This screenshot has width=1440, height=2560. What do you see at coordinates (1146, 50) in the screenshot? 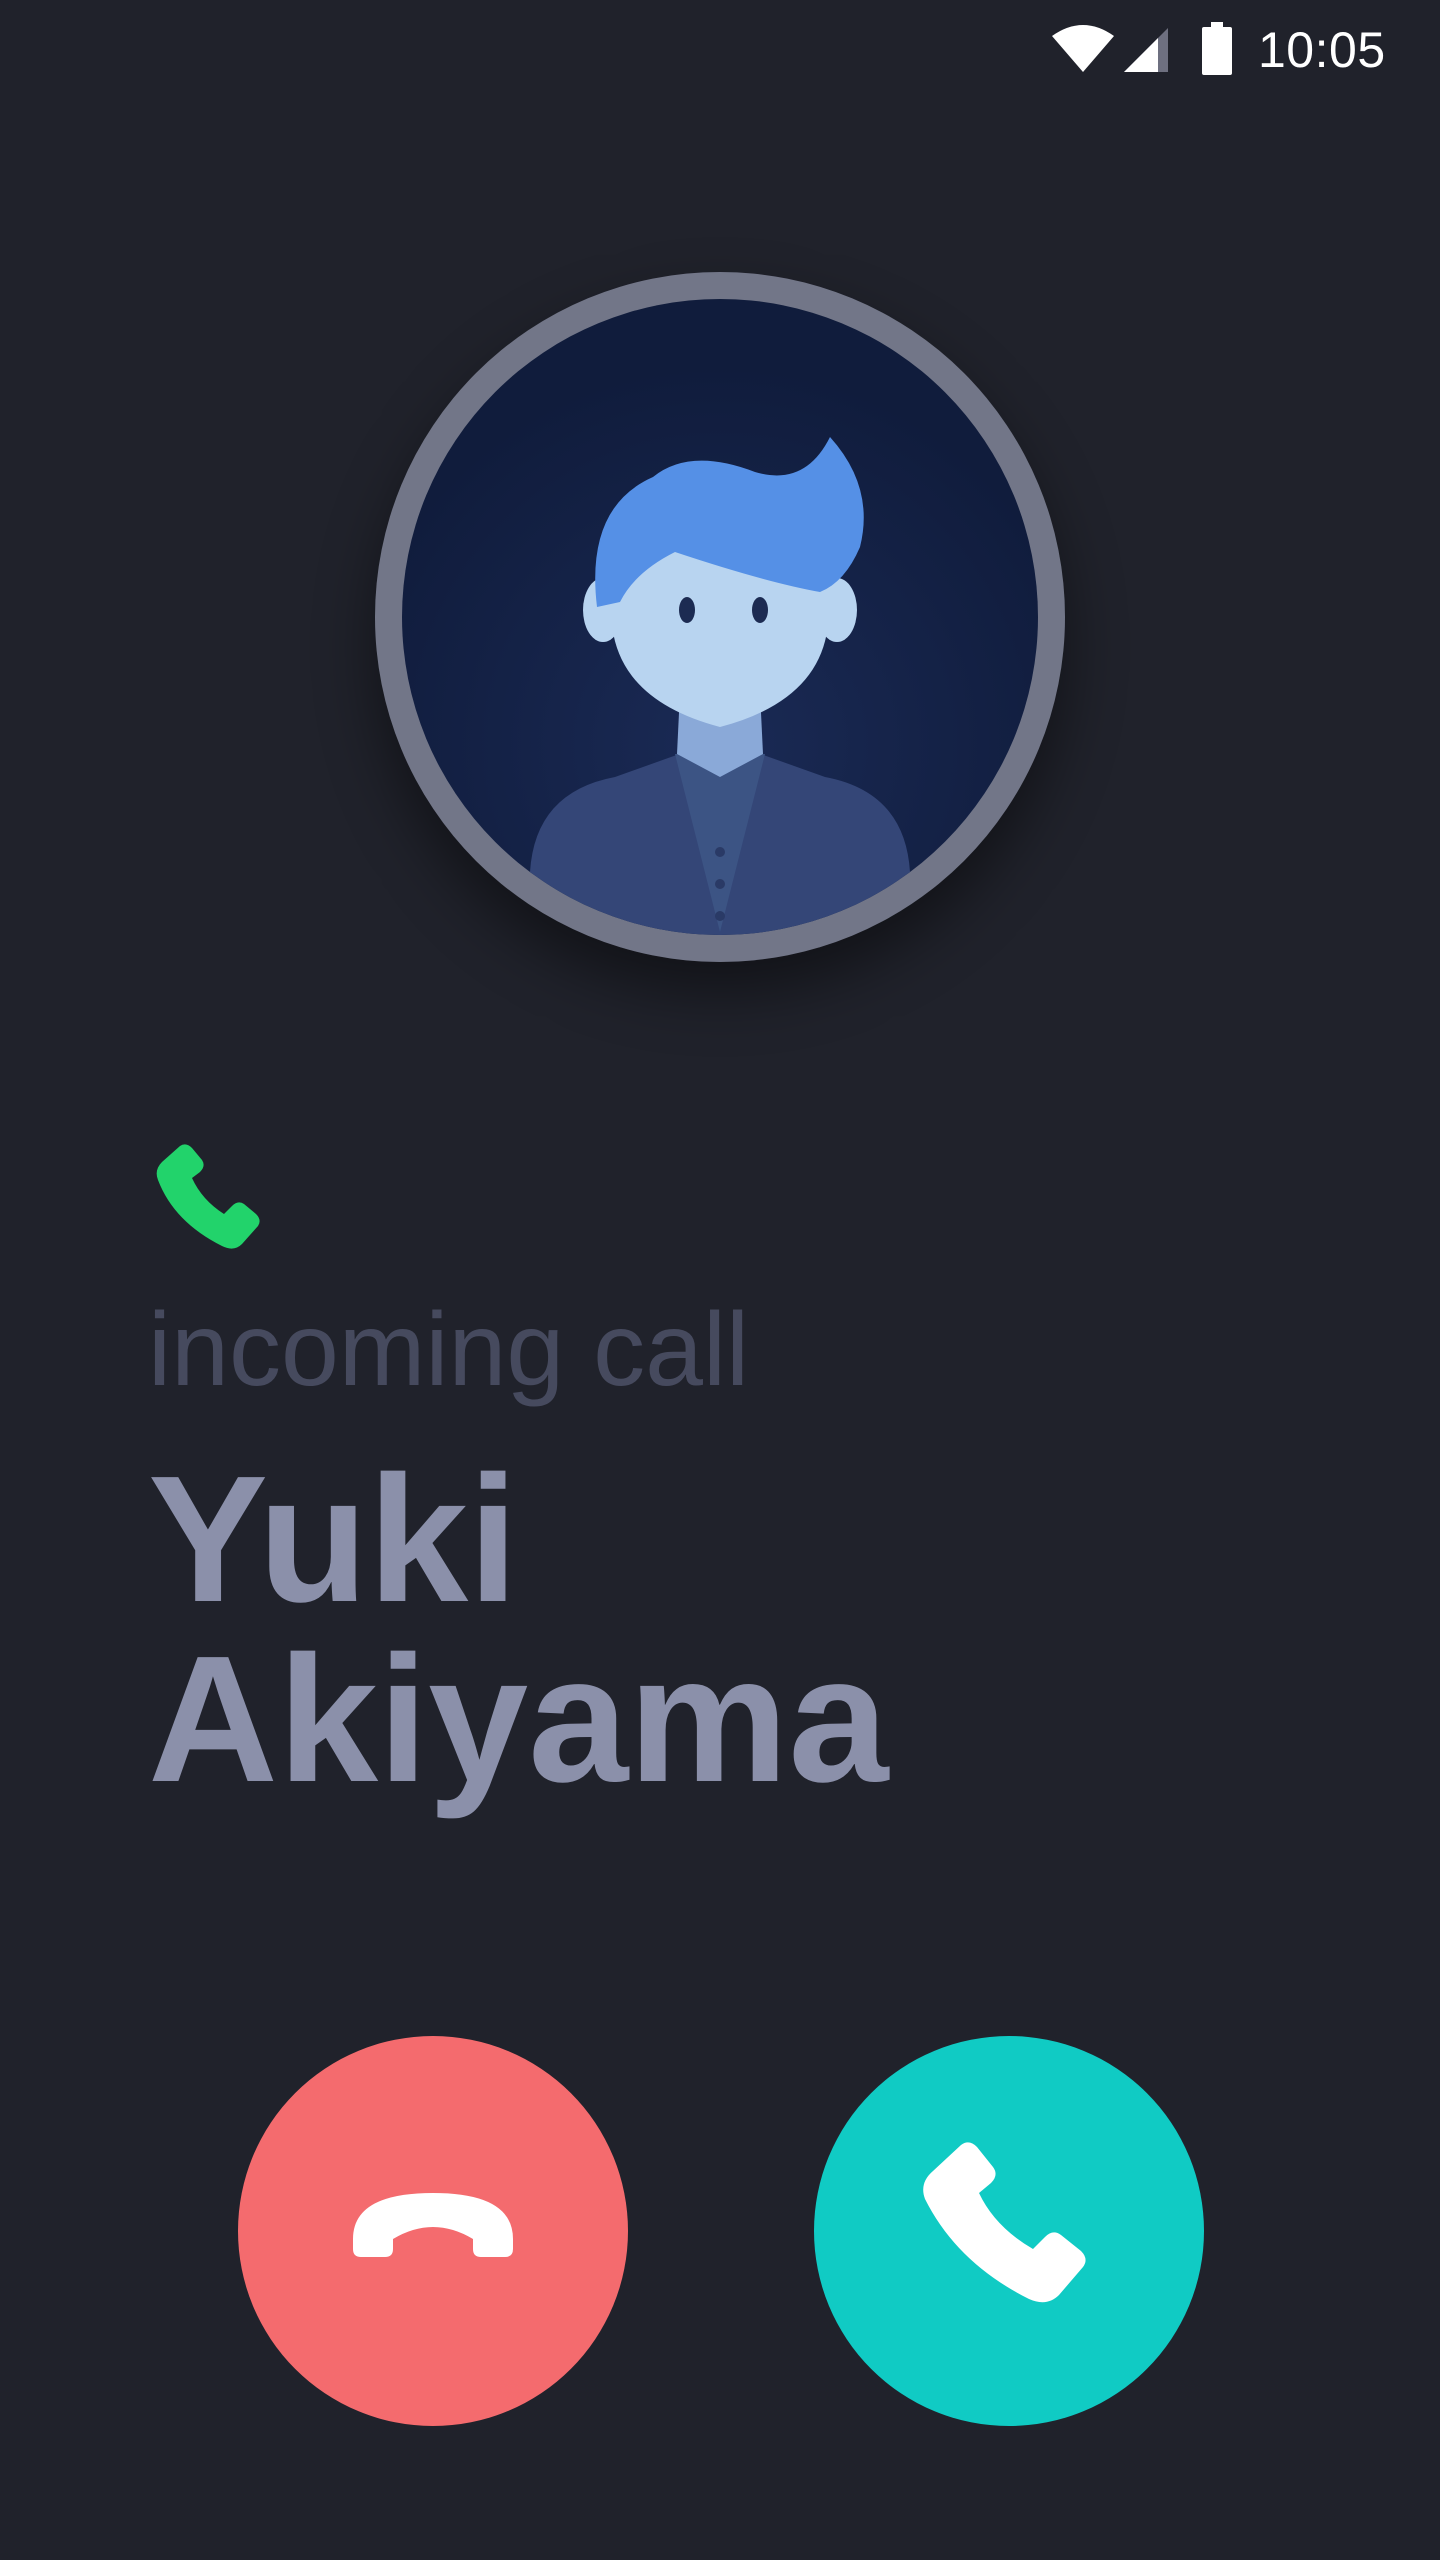
I see `cellular-signal-icon` at bounding box center [1146, 50].